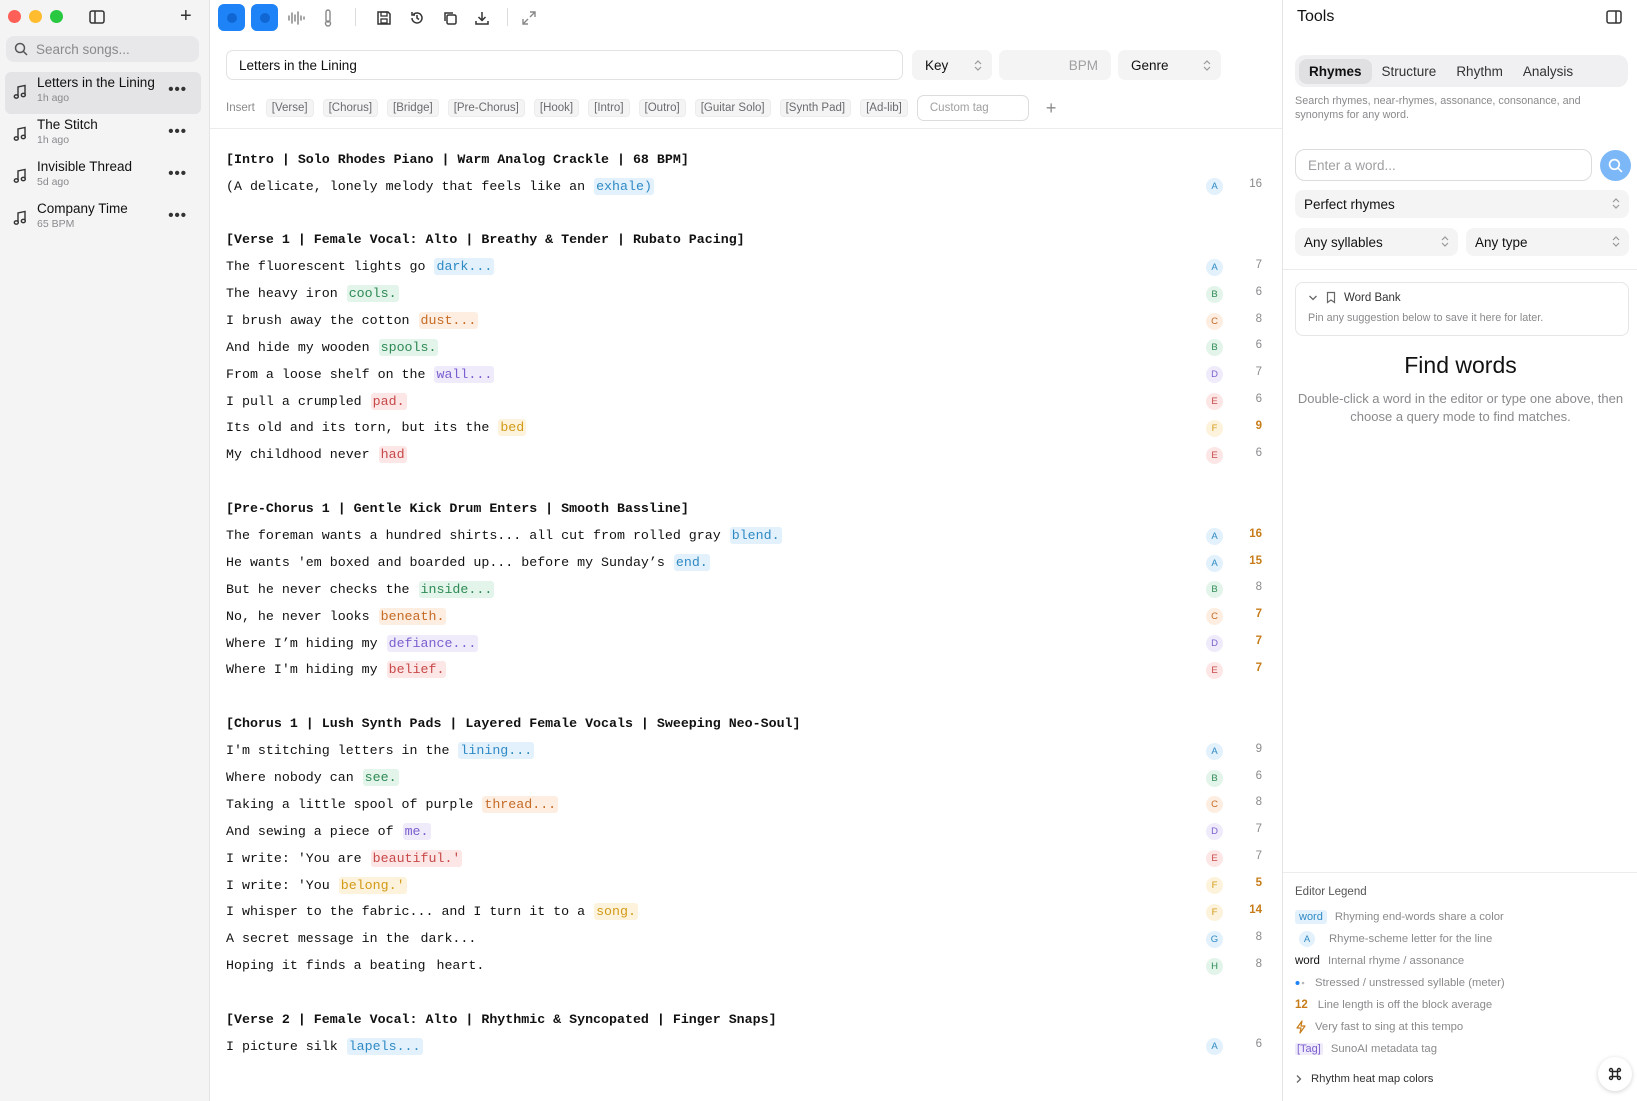 The width and height of the screenshot is (1637, 1101). Describe the element at coordinates (231, 17) in the screenshot. I see `view-mode-button` at that location.